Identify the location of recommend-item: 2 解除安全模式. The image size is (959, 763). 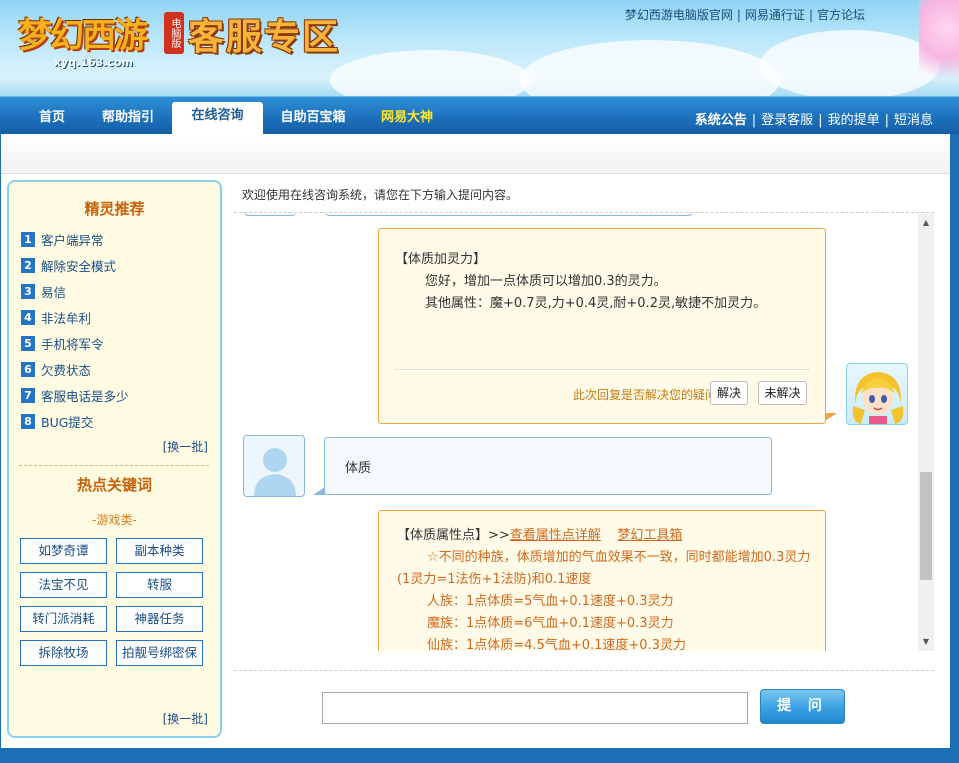
(75, 265).